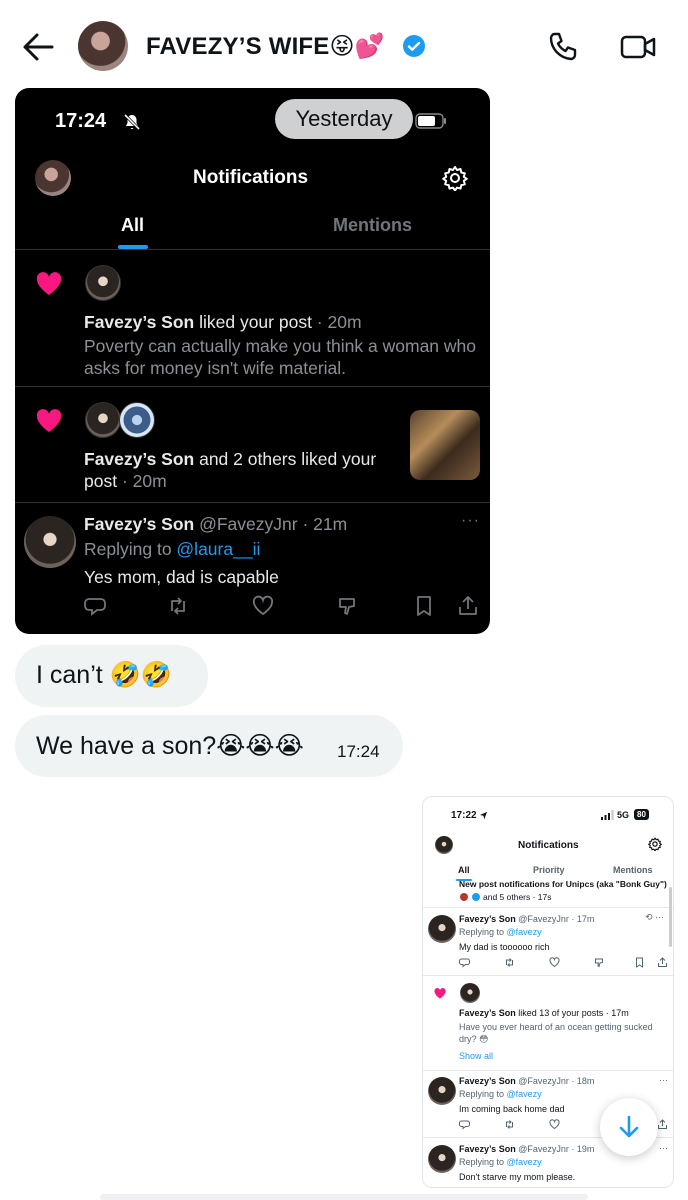  Describe the element at coordinates (512, 1109) in the screenshot. I see `reply-text: Im coming back home dad` at that location.